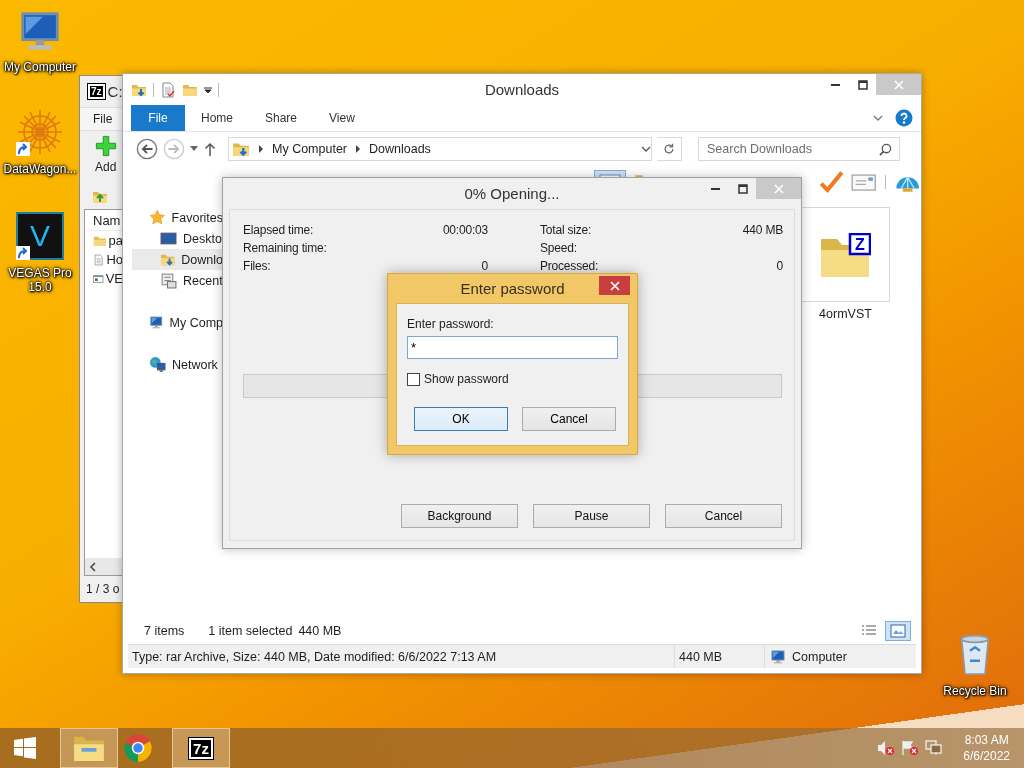 This screenshot has width=1024, height=768. What do you see at coordinates (106, 146) in the screenshot?
I see `plus-icon` at bounding box center [106, 146].